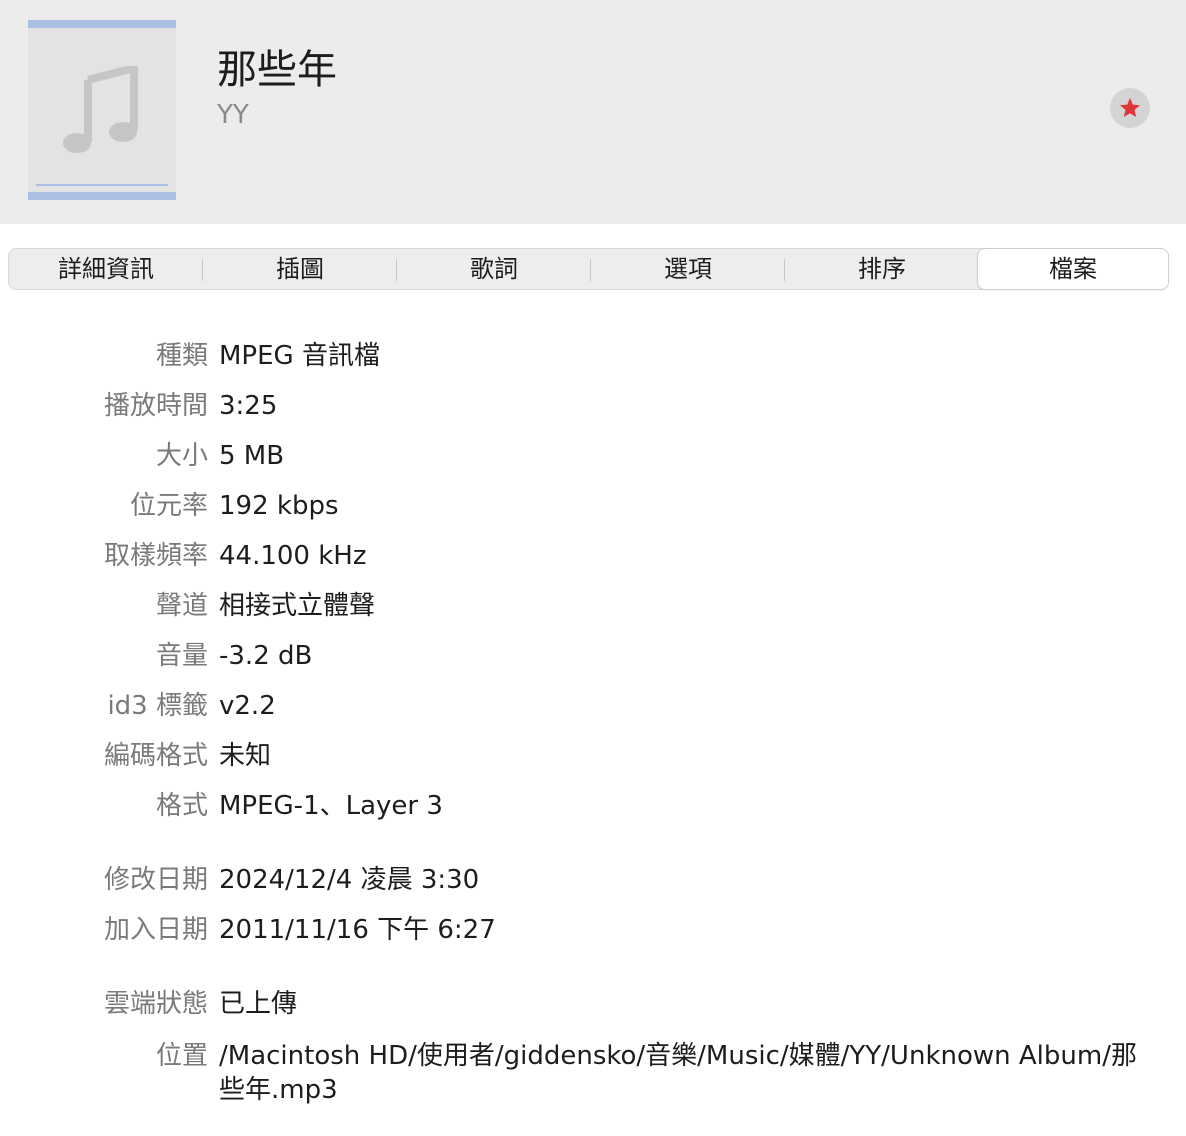 Image resolution: width=1186 pixels, height=1136 pixels. What do you see at coordinates (299, 356) in the screenshot?
I see `info-value: MPEG 音訊檔` at bounding box center [299, 356].